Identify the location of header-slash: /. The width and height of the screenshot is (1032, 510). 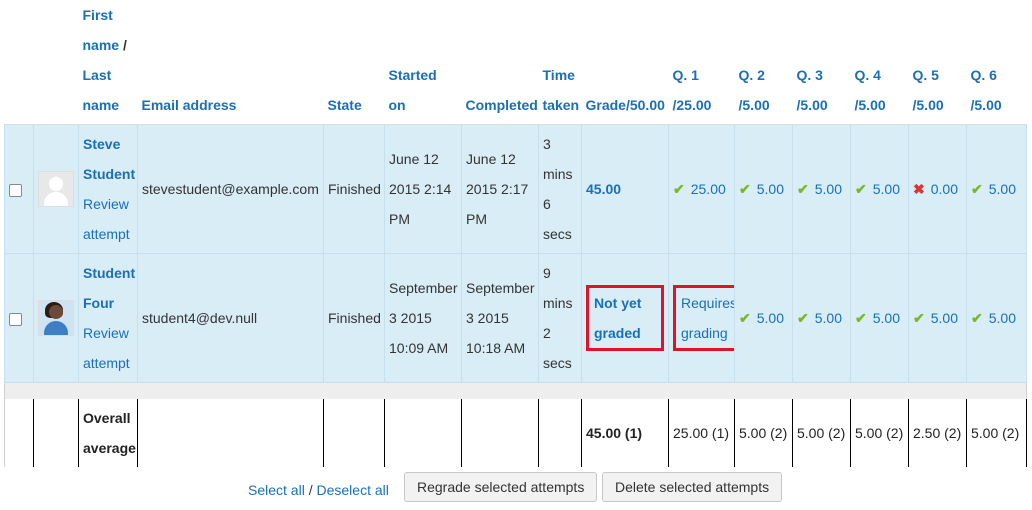
(123, 45).